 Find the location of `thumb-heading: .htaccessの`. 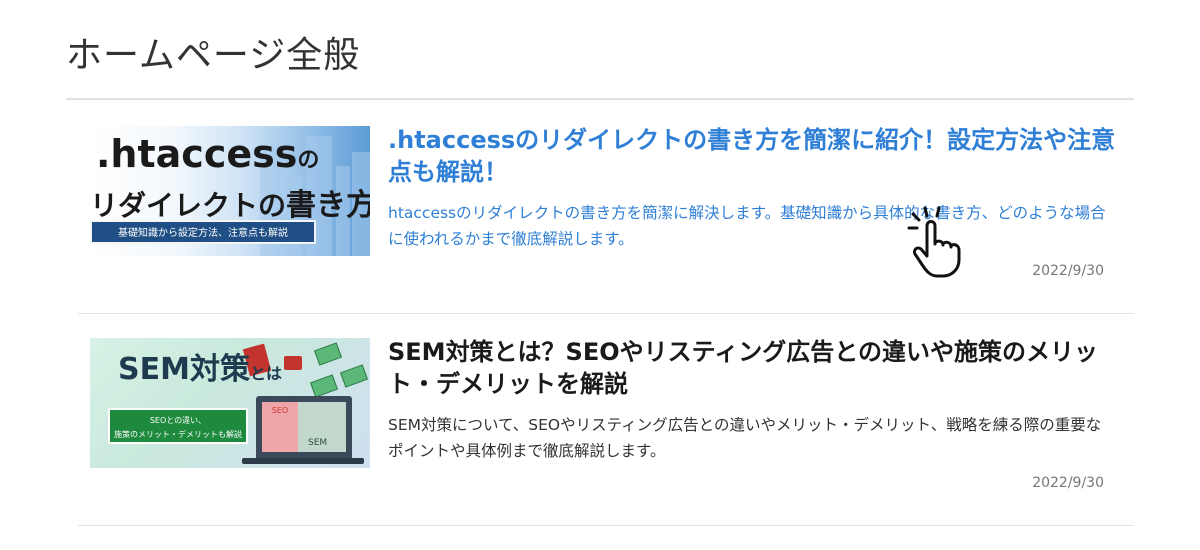

thumb-heading: .htaccessの is located at coordinates (208, 154).